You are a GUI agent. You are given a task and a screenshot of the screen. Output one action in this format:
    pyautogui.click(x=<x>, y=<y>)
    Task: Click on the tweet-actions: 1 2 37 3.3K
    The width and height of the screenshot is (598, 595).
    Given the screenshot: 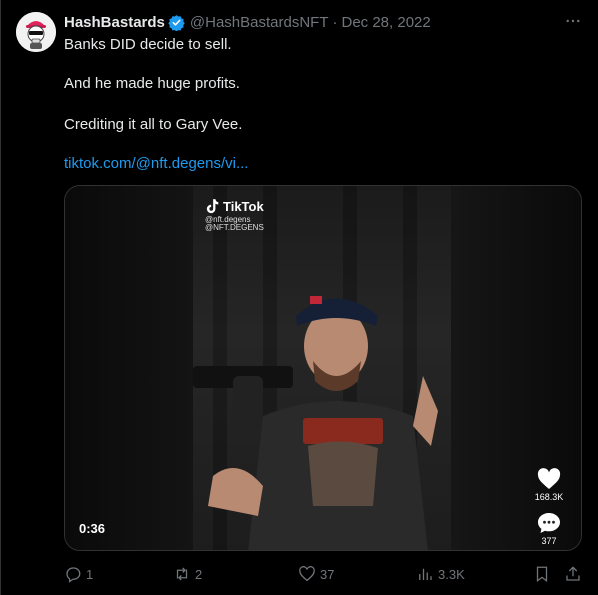 What is the action you would take?
    pyautogui.click(x=323, y=574)
    